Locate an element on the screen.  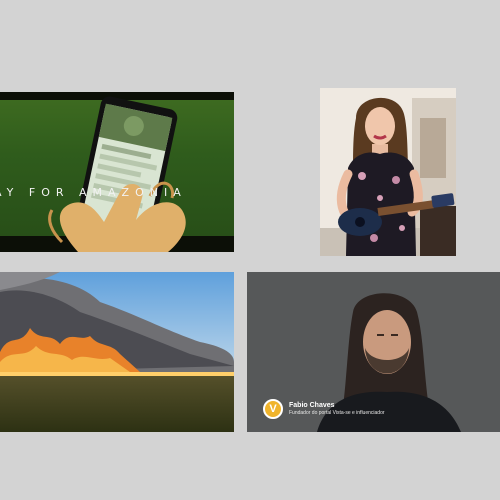
video-tile-fire is located at coordinates (117, 352).